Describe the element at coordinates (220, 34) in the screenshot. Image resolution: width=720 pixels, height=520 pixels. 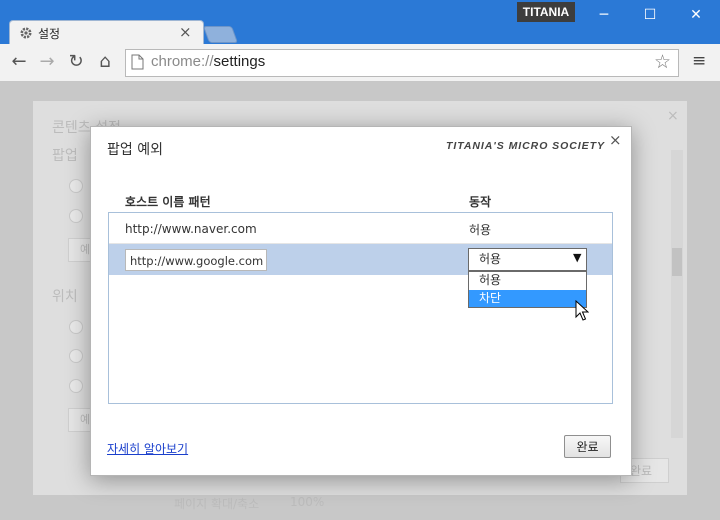
I see `new-tab-button` at that location.